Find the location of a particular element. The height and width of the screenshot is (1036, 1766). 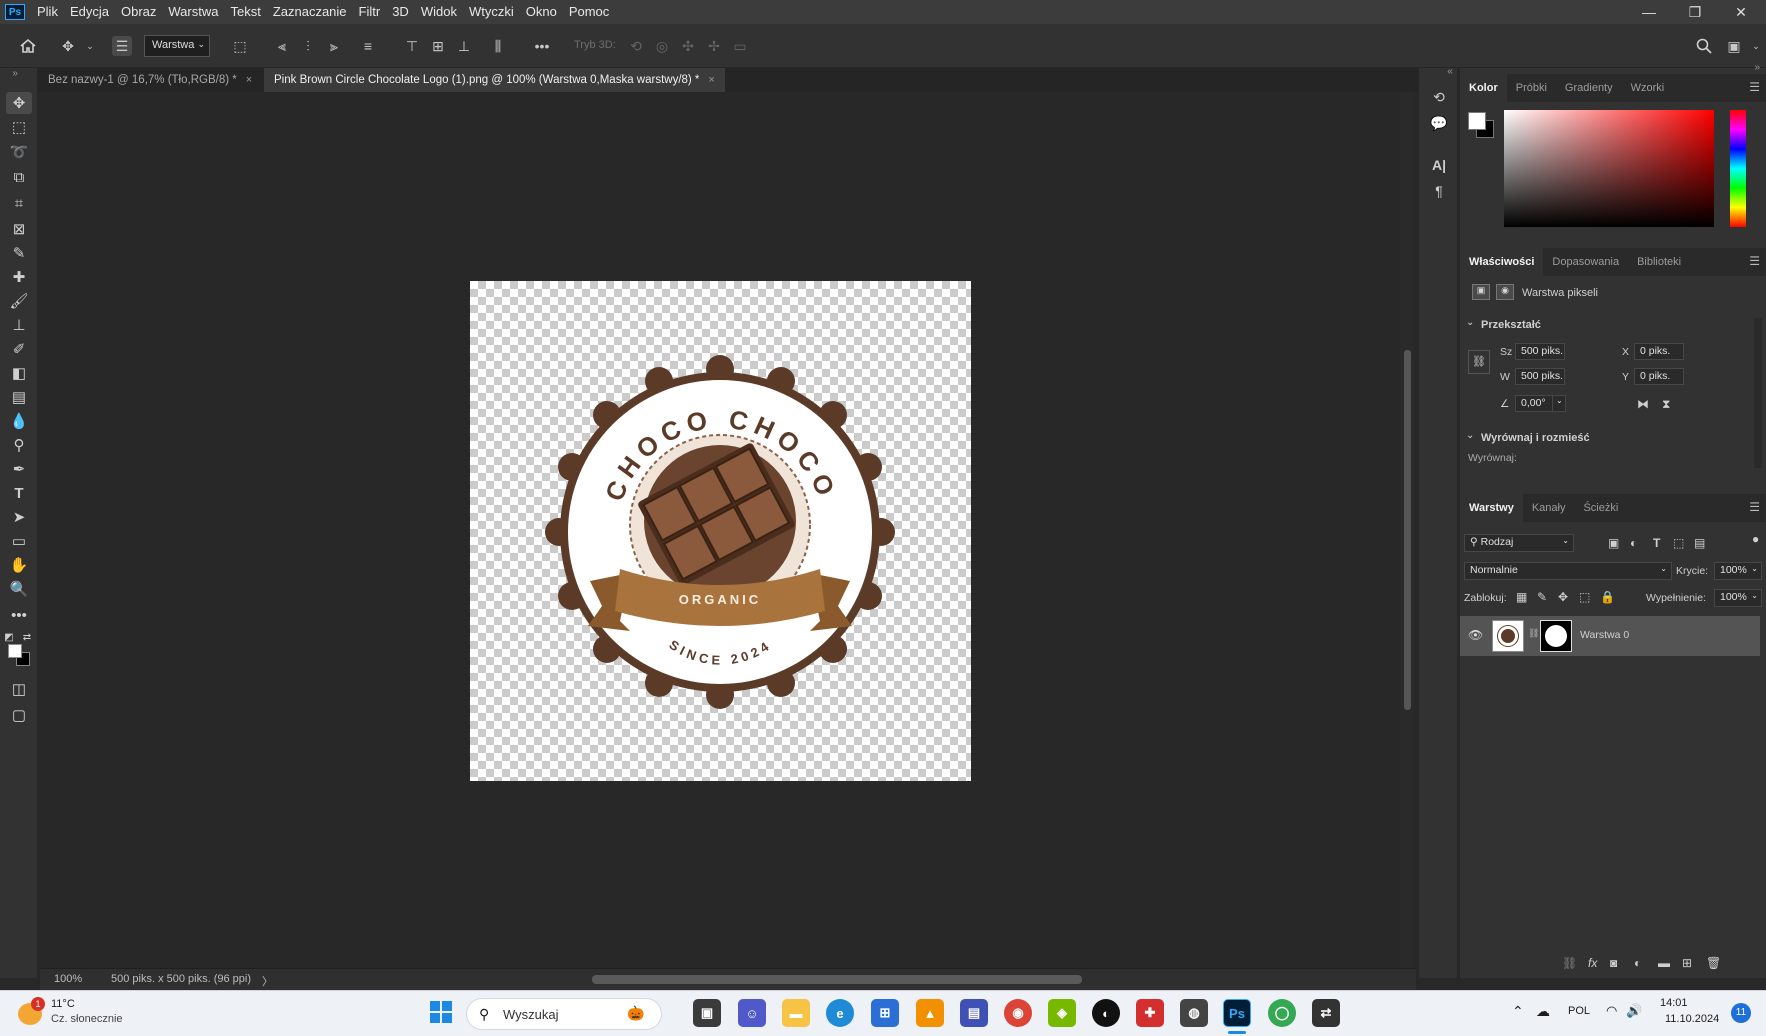

tab-gradienty: Gradienty is located at coordinates (1589, 88).